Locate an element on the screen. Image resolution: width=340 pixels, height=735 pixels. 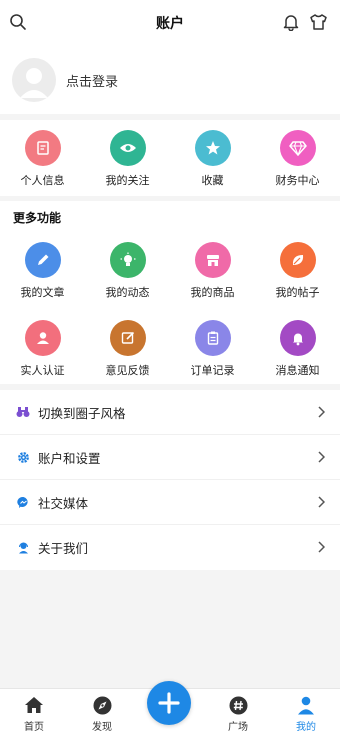
tab-square: 广场 is located at coordinates (238, 712).